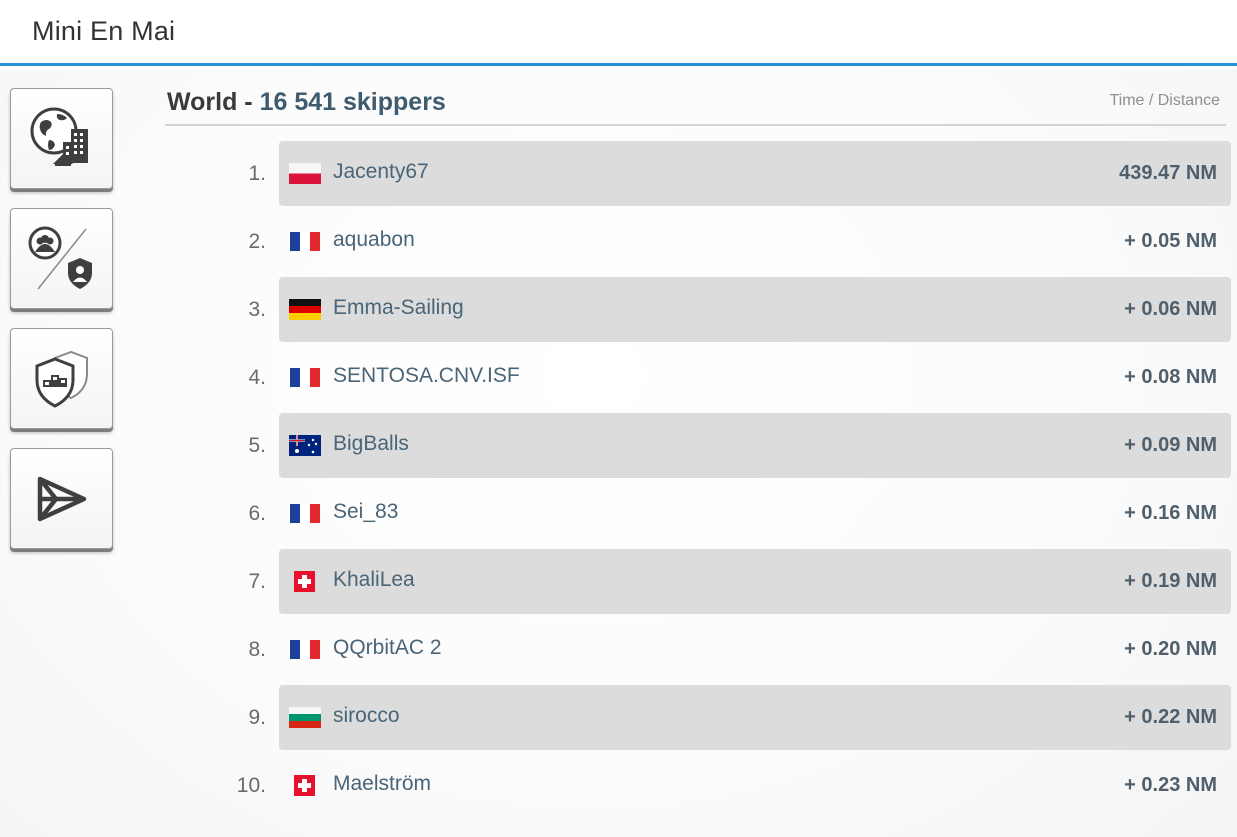 This screenshot has height=837, width=1237. Describe the element at coordinates (213, 102) in the screenshot. I see `leaderboard-scope: World -` at that location.